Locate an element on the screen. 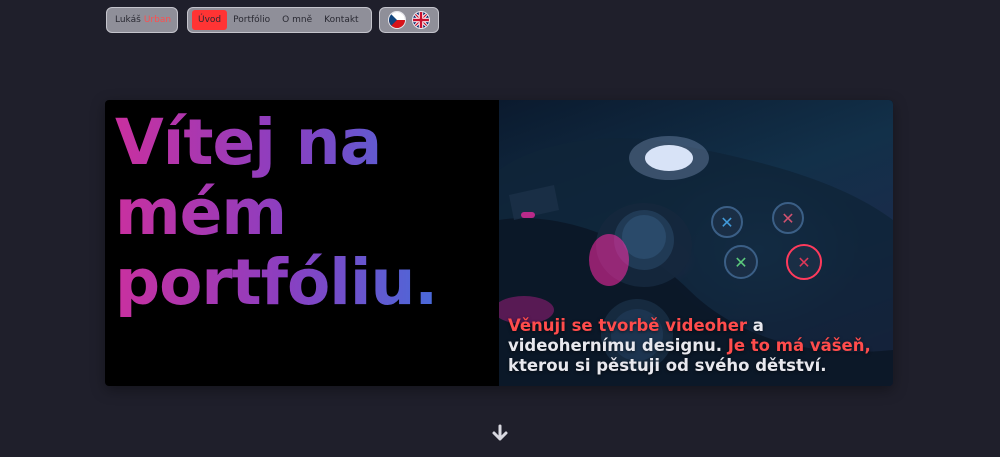 The height and width of the screenshot is (457, 1000). hero-title-line1: Vítej na is located at coordinates (248, 142).